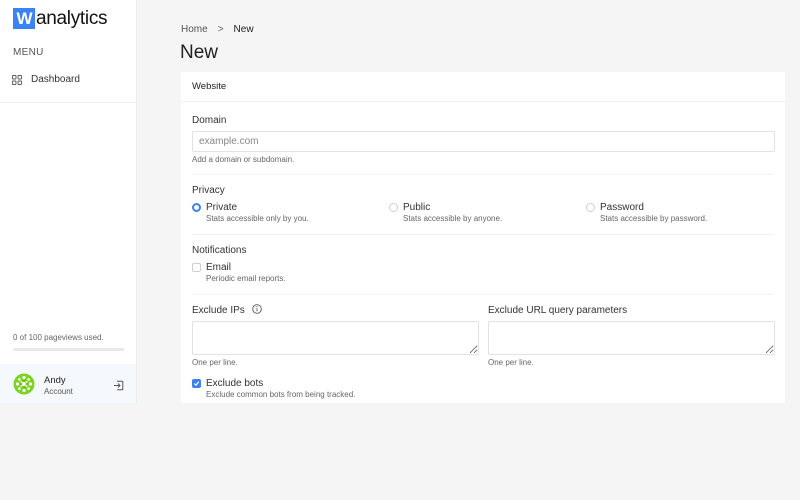  I want to click on radio-public, so click(393, 207).